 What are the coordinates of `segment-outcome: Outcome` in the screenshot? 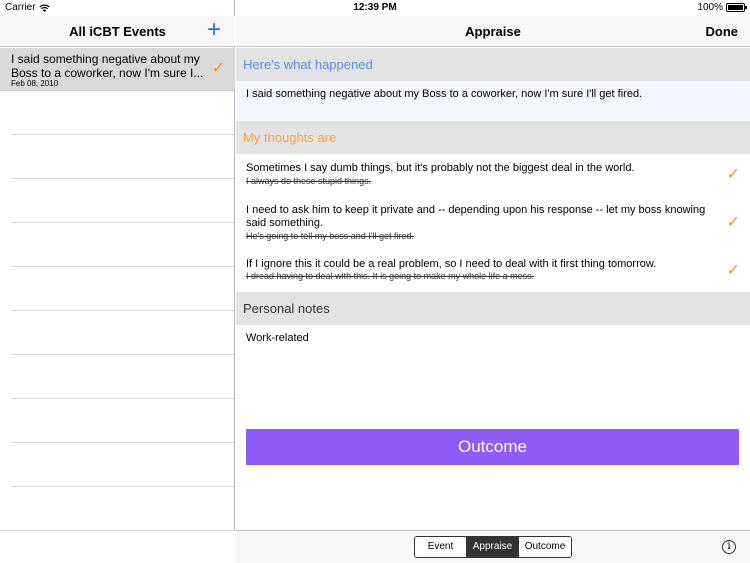 It's located at (545, 547).